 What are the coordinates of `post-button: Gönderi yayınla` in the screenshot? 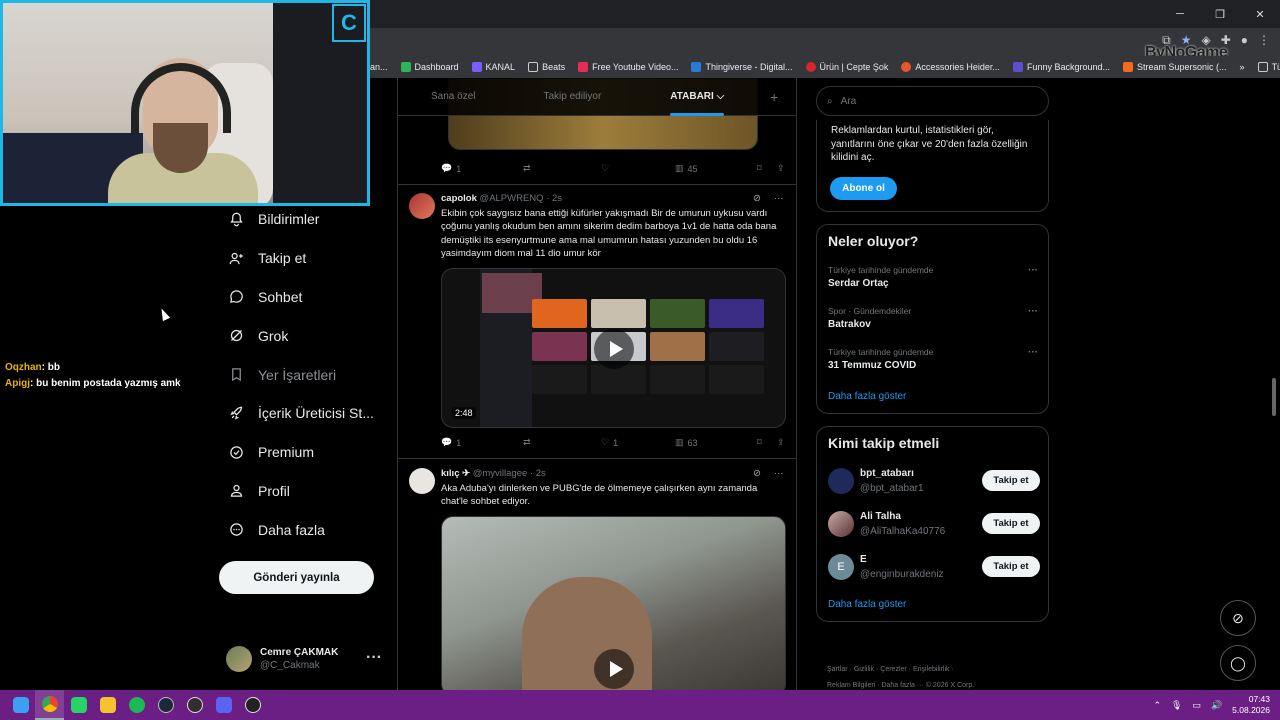 It's located at (296, 577).